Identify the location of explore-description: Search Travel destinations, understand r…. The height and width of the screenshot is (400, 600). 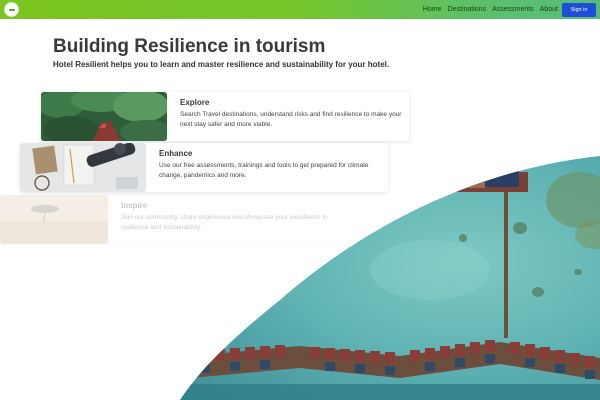
(291, 119).